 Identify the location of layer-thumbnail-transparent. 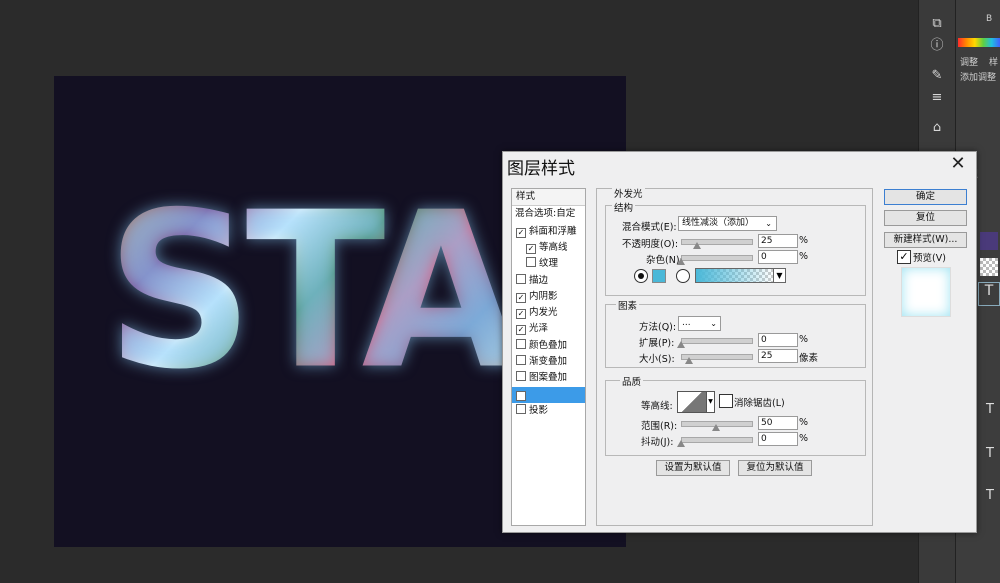
(989, 267).